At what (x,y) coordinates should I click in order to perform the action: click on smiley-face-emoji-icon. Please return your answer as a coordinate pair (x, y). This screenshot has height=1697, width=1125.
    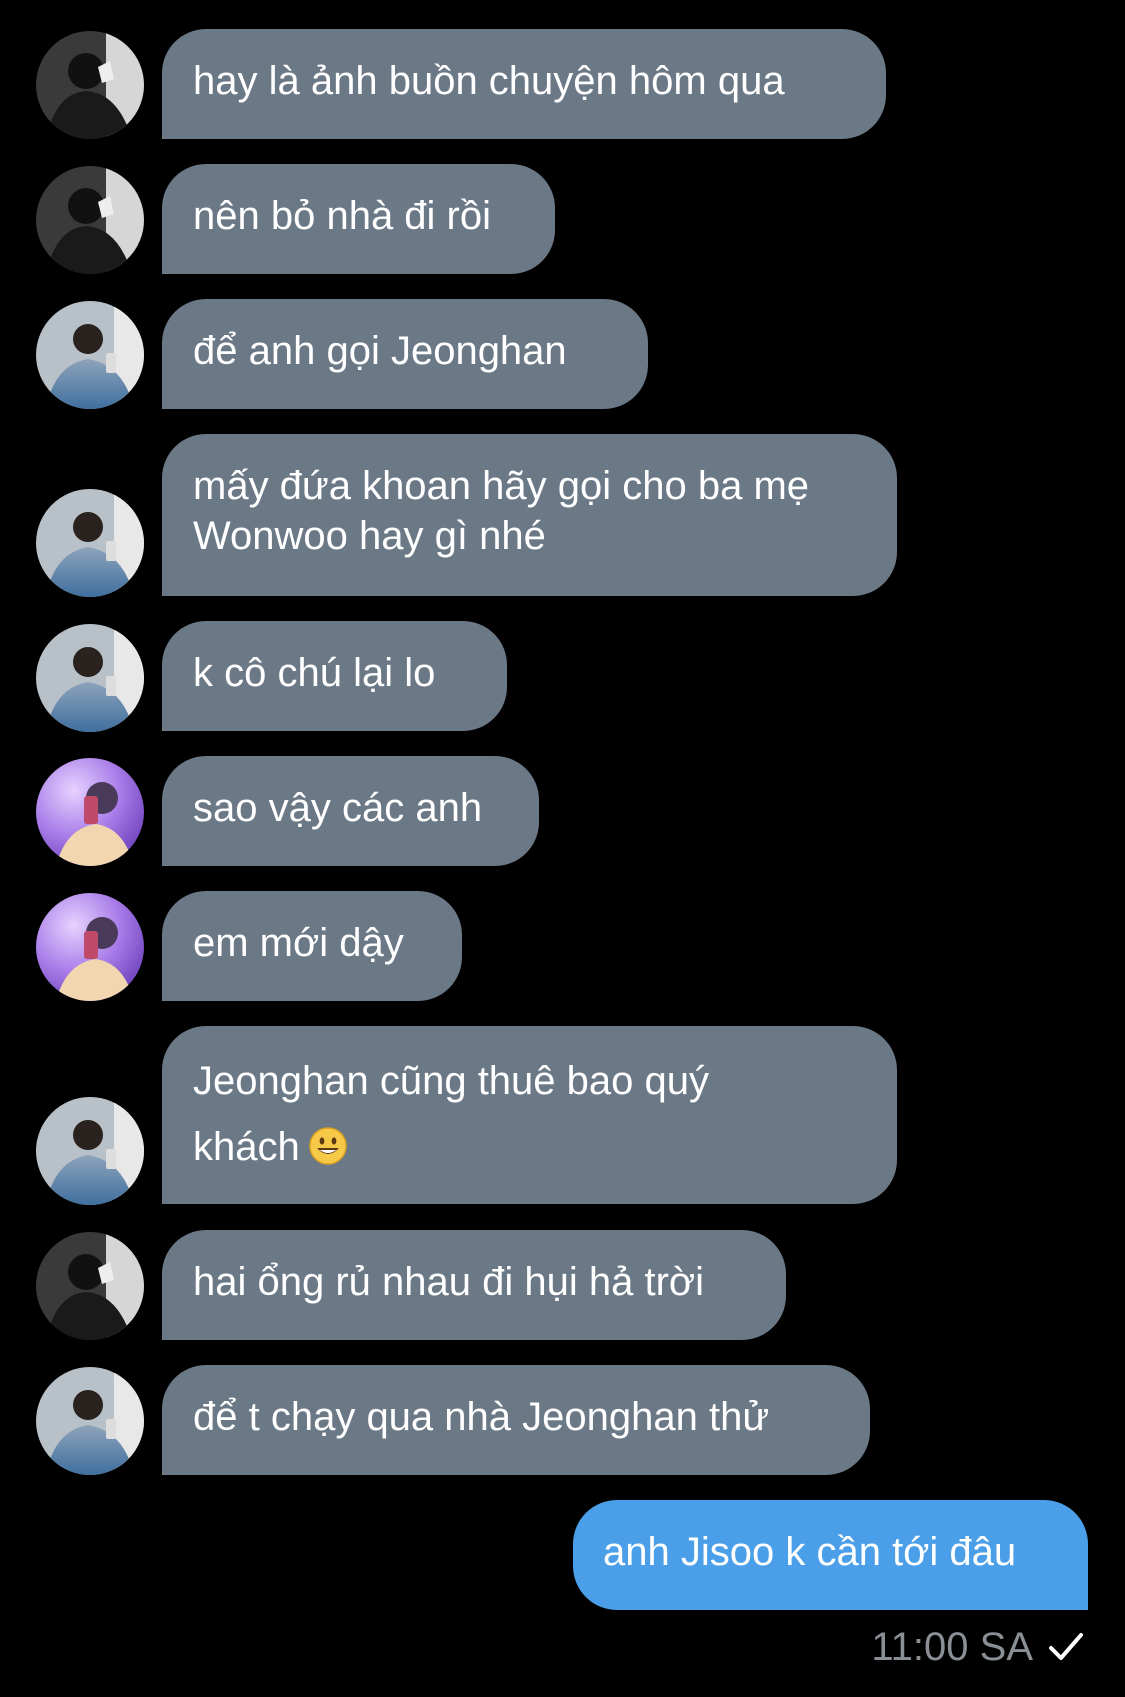
    Looking at the image, I should click on (328, 1146).